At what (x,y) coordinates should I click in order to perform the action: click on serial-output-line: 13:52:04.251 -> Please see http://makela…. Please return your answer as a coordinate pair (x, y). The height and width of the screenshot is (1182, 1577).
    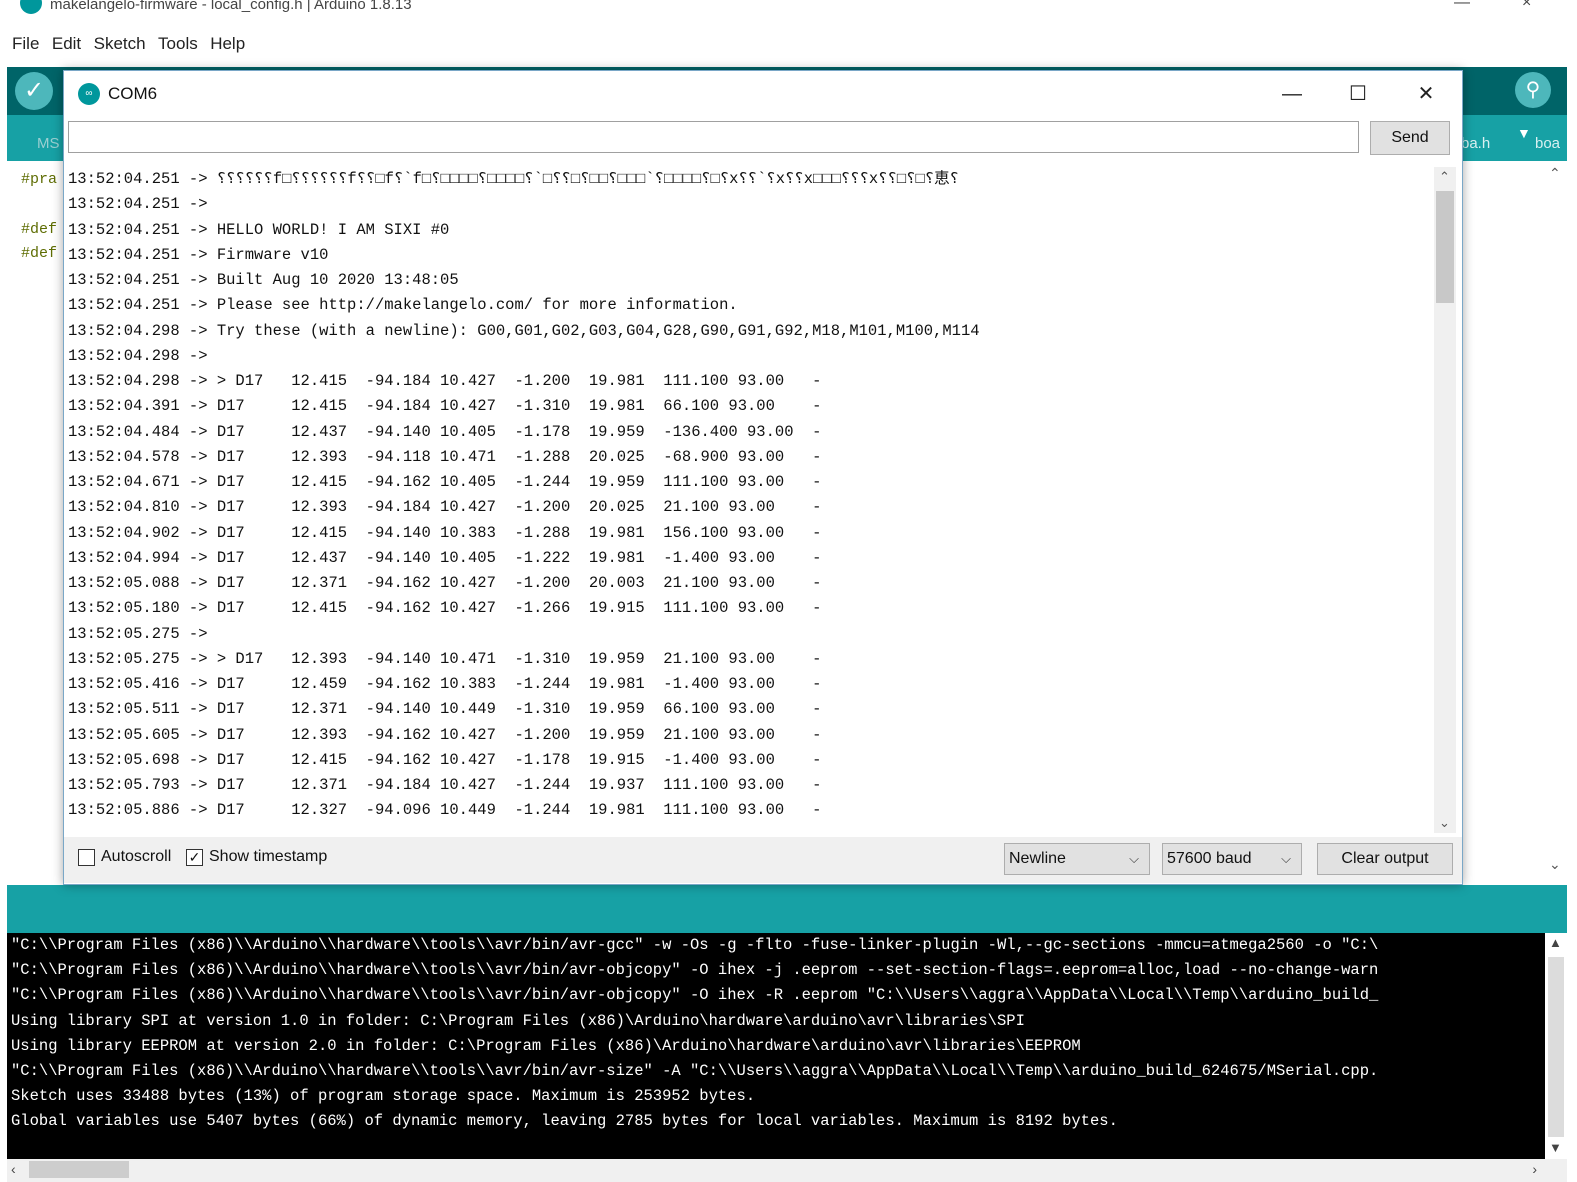
    Looking at the image, I should click on (403, 305).